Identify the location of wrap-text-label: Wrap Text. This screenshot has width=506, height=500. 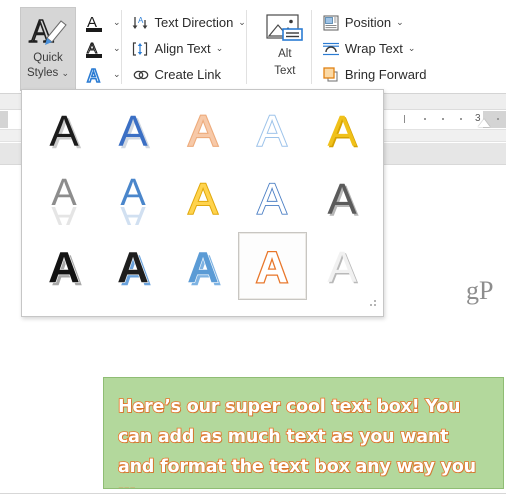
(373, 48).